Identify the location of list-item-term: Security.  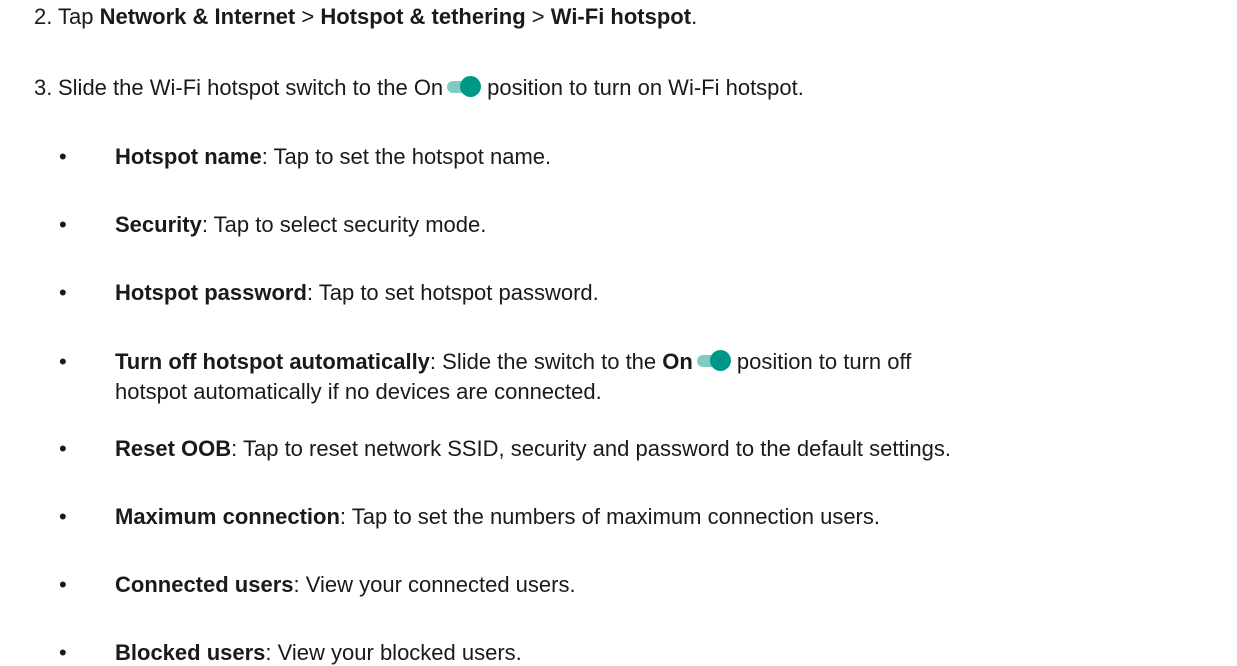
(158, 224).